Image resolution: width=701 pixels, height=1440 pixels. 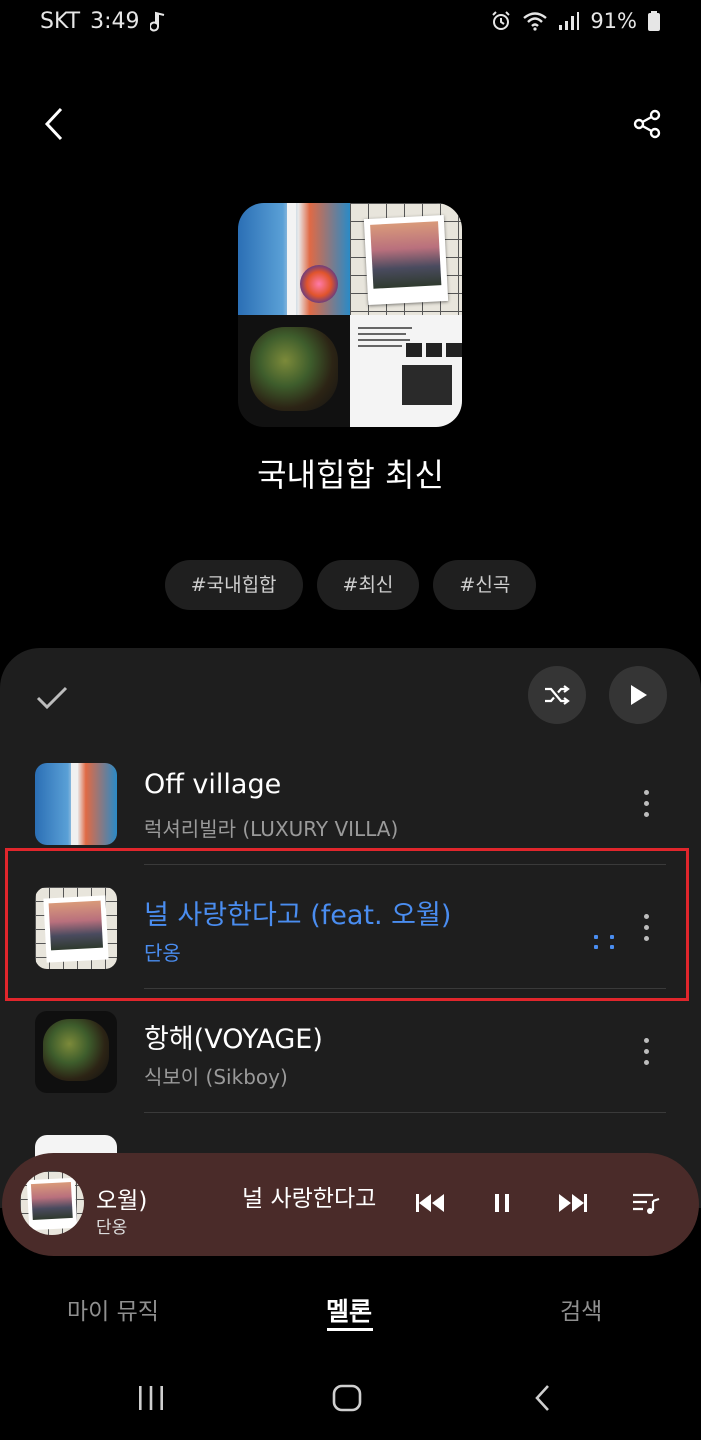 What do you see at coordinates (581, 1309) in the screenshot?
I see `tab-search: 검색` at bounding box center [581, 1309].